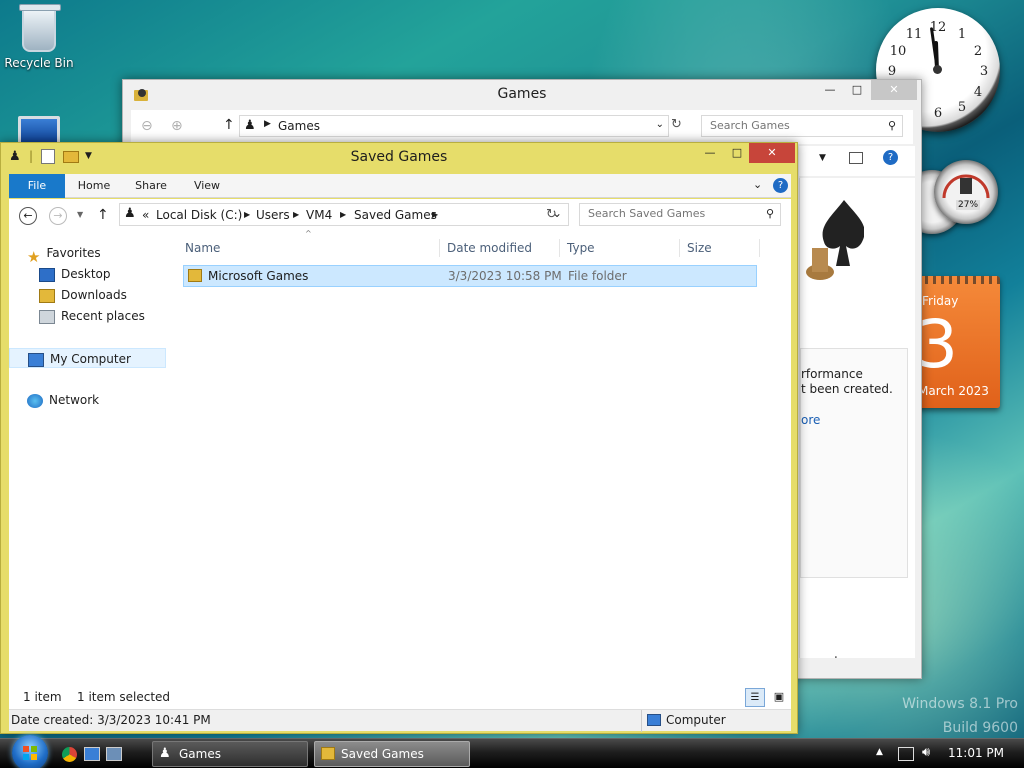 Image resolution: width=1024 pixels, height=768 pixels. I want to click on tab-share: Share, so click(151, 186).